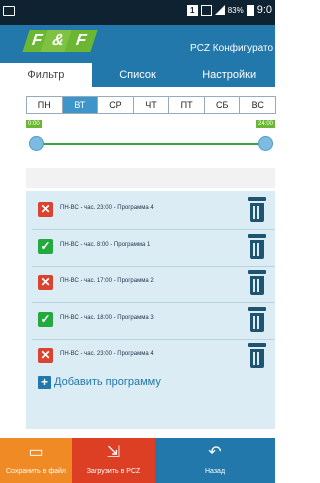 Image resolution: width=320 pixels, height=483 pixels. Describe the element at coordinates (235, 10) in the screenshot. I see `battery-percent: 83%` at that location.